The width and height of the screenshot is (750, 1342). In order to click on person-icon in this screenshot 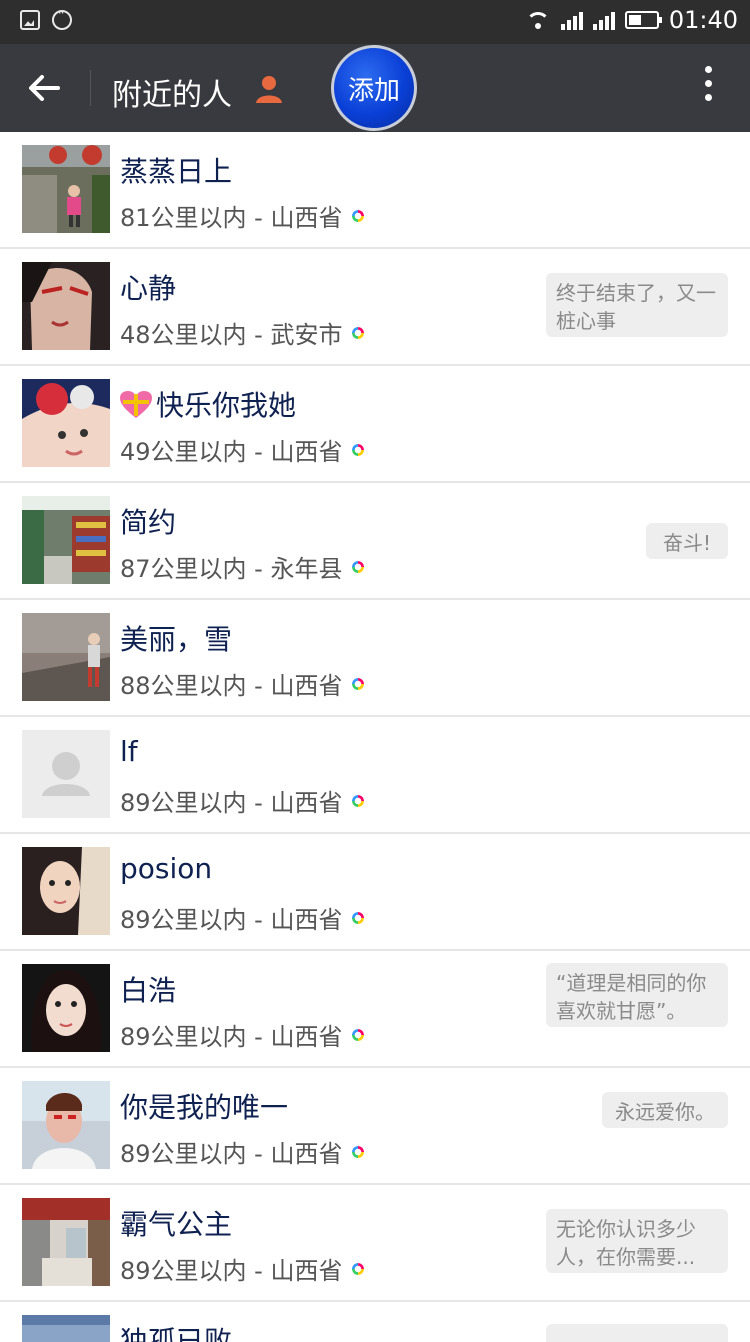, I will do `click(269, 89)`.